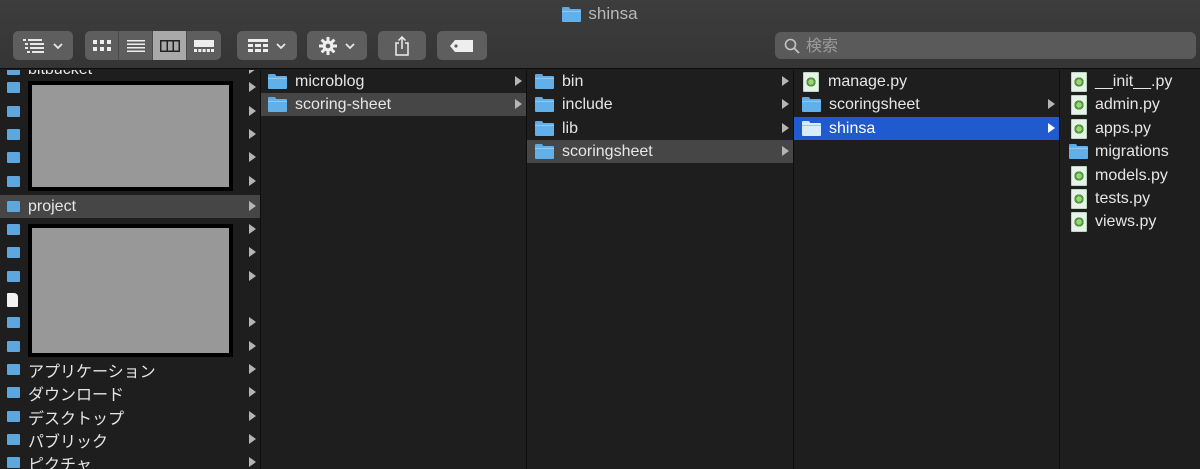 Image resolution: width=1200 pixels, height=469 pixels. What do you see at coordinates (926, 81) in the screenshot?
I see `list-item-manage-py: manage.py` at bounding box center [926, 81].